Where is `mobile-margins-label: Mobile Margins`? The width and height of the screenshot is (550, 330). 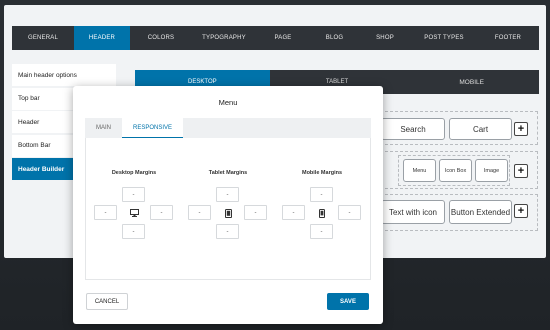
mobile-margins-label: Mobile Margins is located at coordinates (322, 173).